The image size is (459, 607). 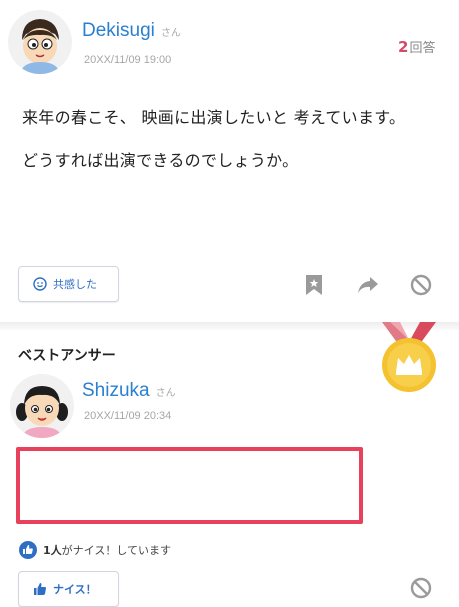 What do you see at coordinates (42, 406) in the screenshot?
I see `avatar-shizuka` at bounding box center [42, 406].